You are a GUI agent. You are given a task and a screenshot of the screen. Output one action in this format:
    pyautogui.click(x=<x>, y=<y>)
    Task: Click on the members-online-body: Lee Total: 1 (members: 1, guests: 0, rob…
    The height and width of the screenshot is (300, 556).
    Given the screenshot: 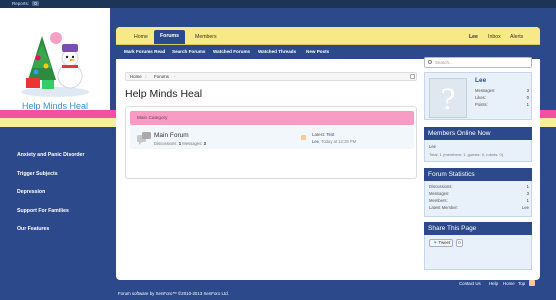 What is the action you would take?
    pyautogui.click(x=478, y=151)
    